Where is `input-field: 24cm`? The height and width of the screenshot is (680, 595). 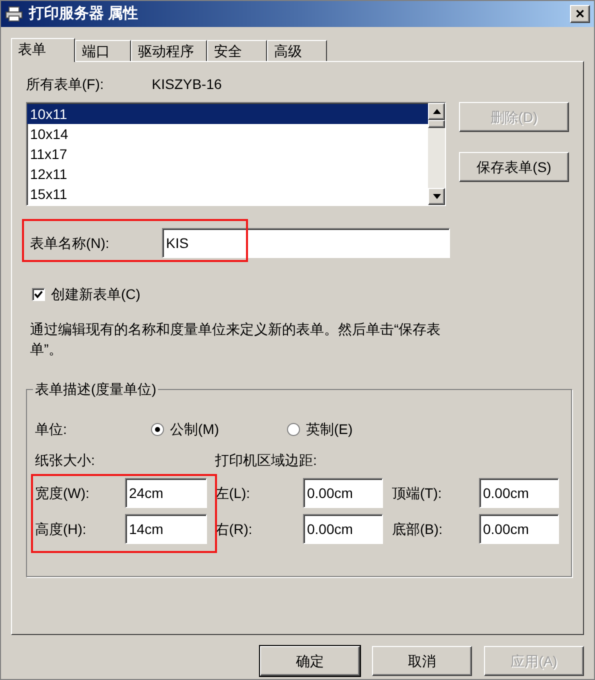
input-field: 24cm is located at coordinates (166, 493).